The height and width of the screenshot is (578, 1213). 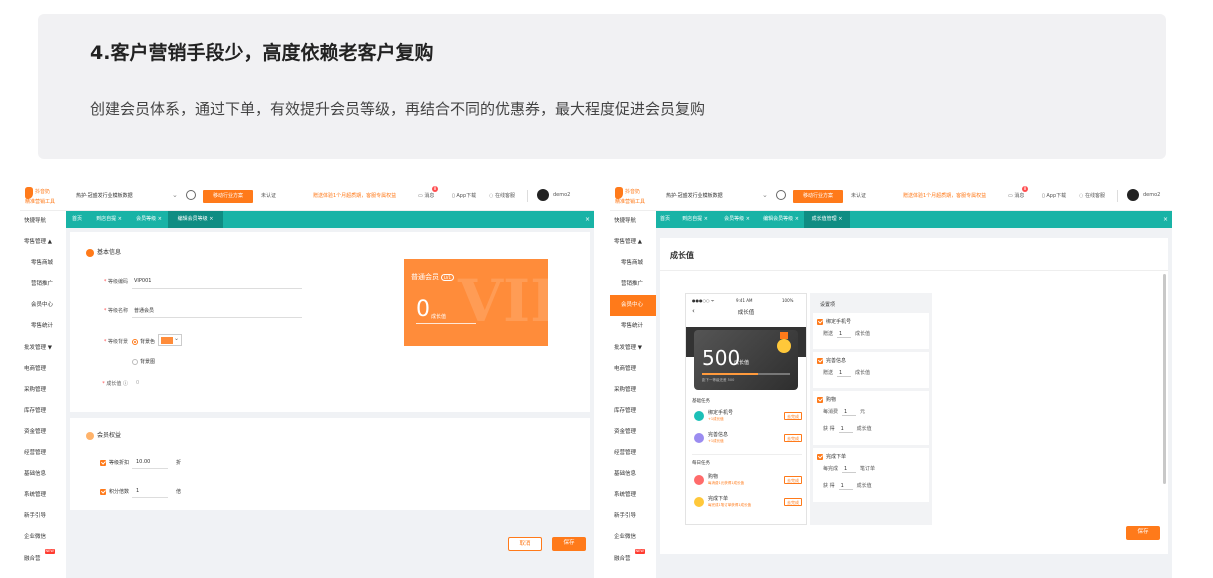 What do you see at coordinates (142, 281) in the screenshot?
I see `level-code-input: VIP001` at bounding box center [142, 281].